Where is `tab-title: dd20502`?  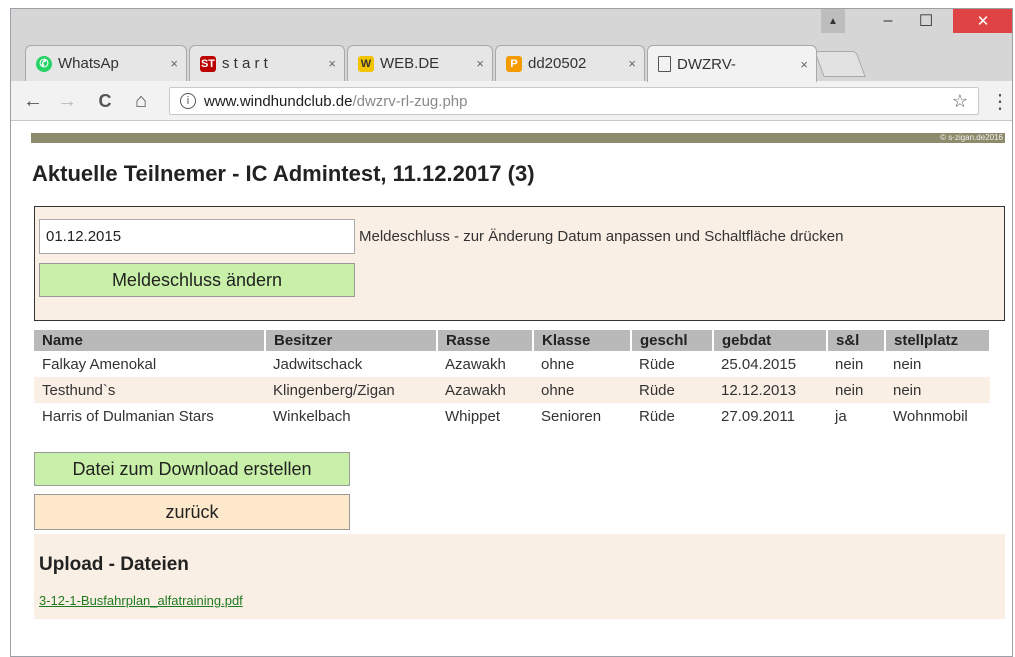
tab-title: dd20502 is located at coordinates (557, 63).